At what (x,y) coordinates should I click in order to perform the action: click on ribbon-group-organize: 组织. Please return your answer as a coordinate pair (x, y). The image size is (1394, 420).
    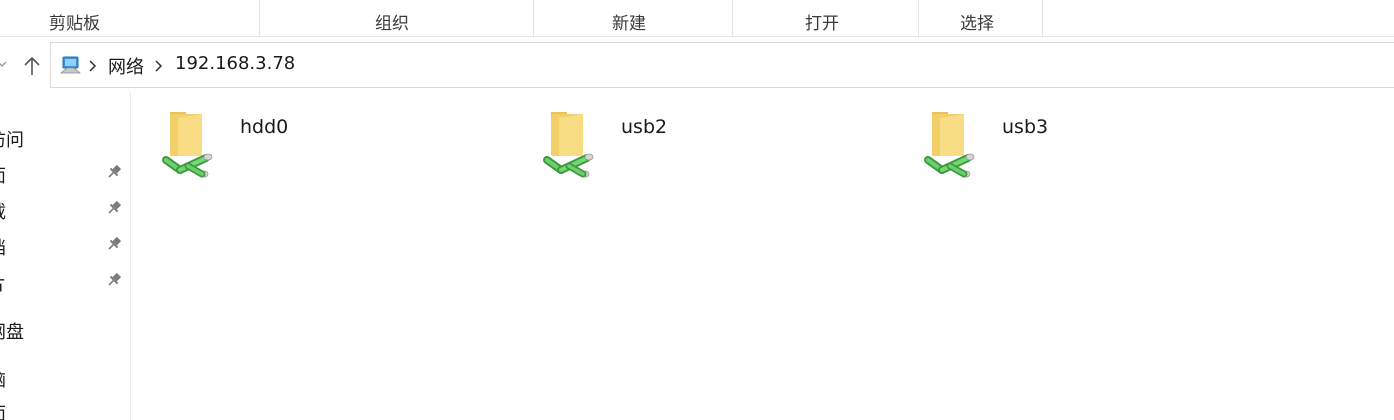
    Looking at the image, I should click on (397, 18).